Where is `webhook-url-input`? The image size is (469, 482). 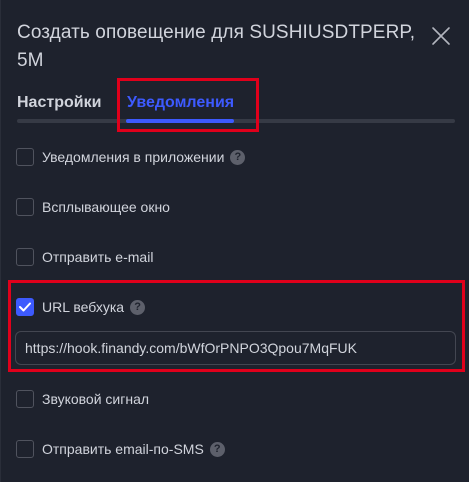 webhook-url-input is located at coordinates (235, 348).